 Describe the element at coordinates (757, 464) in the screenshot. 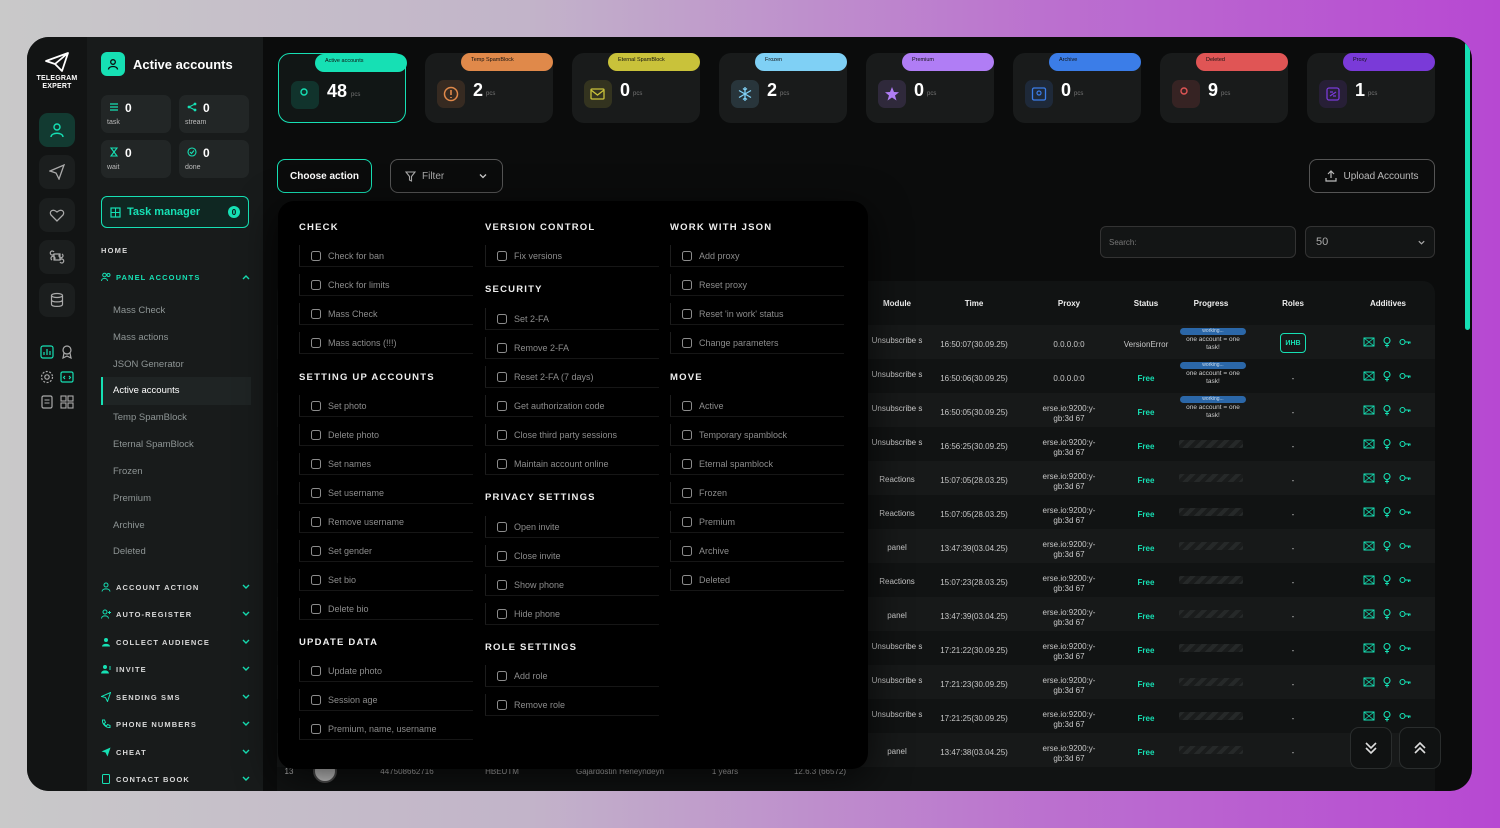

I see `menu-item-move-2: Eternal spamblock` at that location.